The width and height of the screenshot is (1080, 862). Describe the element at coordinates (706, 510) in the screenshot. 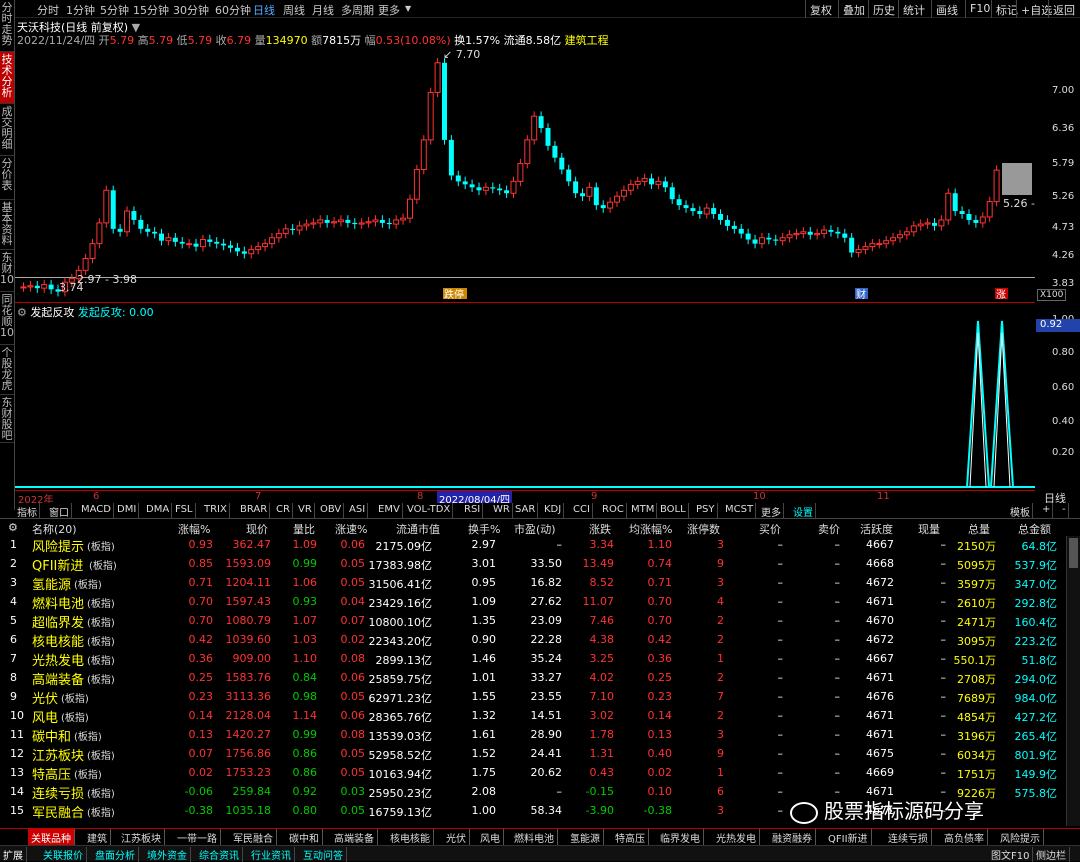

I see `indicator-tab-22: PSY` at that location.